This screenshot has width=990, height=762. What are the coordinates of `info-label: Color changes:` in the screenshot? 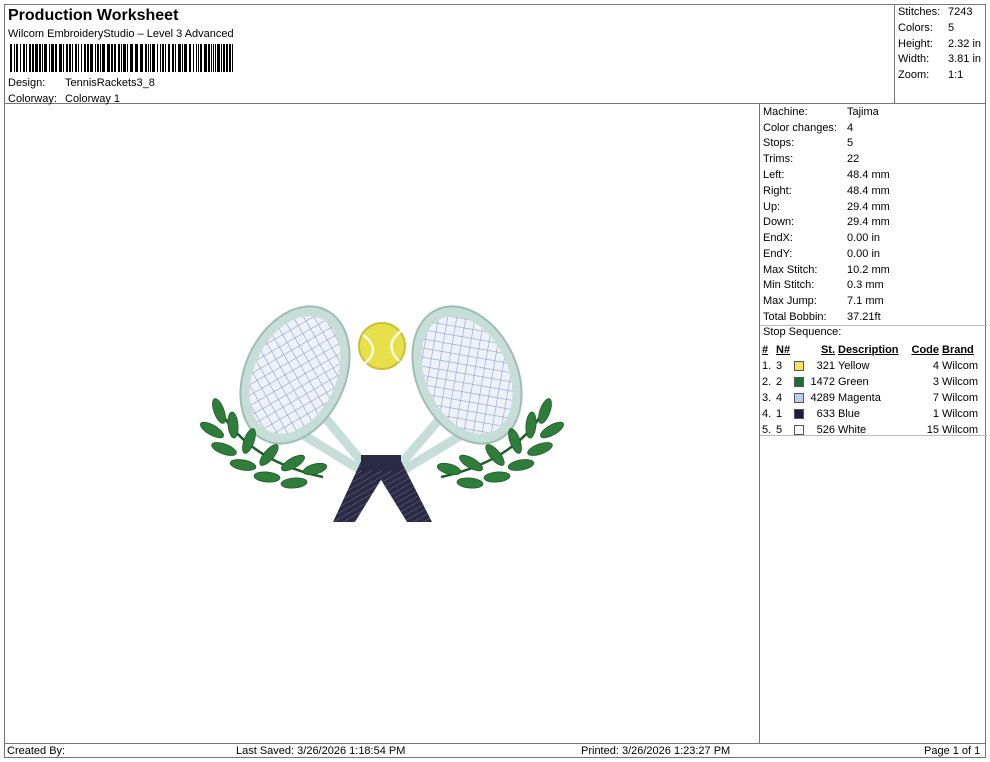 It's located at (800, 128).